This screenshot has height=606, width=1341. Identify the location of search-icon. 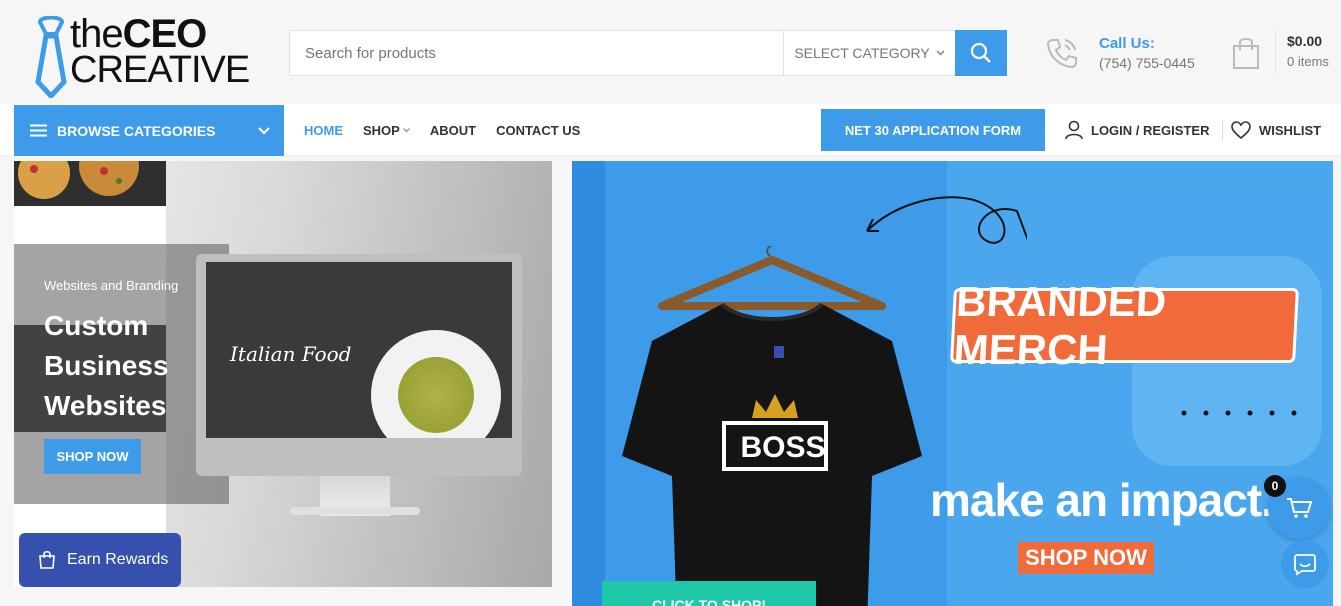
(980, 52).